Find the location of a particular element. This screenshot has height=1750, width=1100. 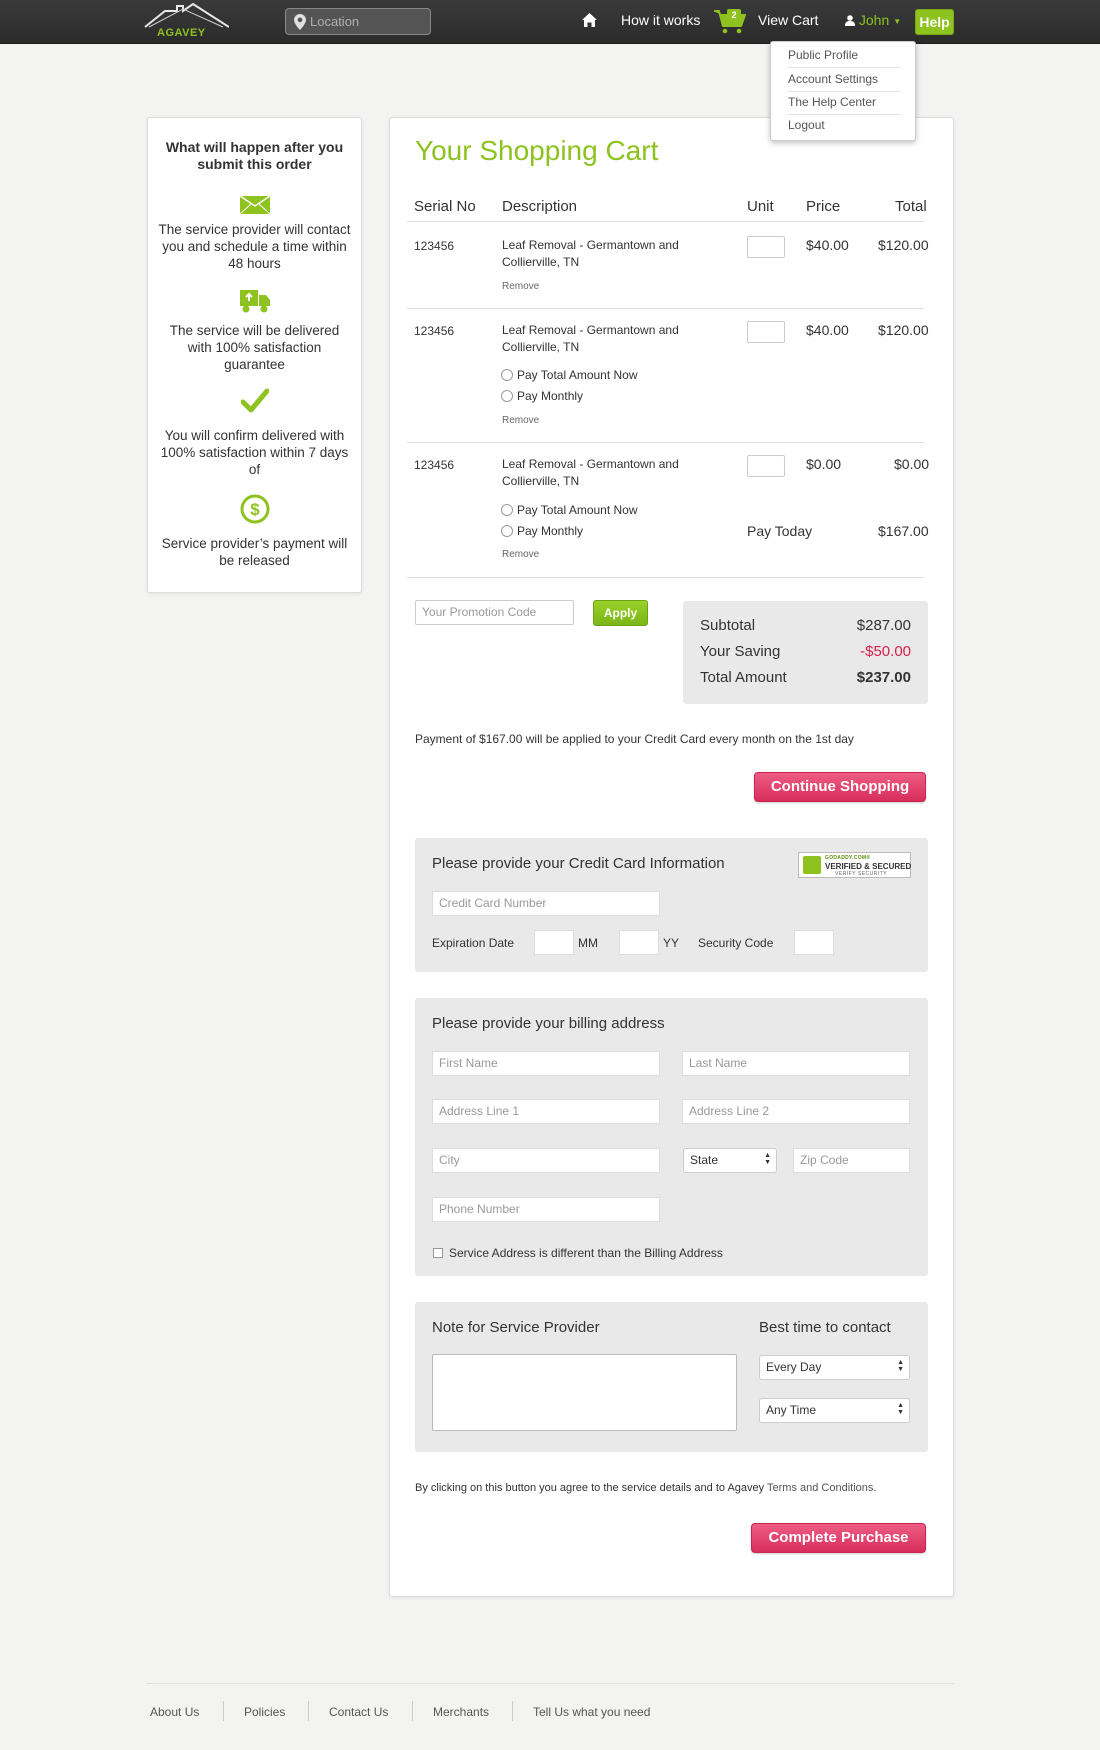

phone-number-input: Phone Number is located at coordinates (546, 1209).